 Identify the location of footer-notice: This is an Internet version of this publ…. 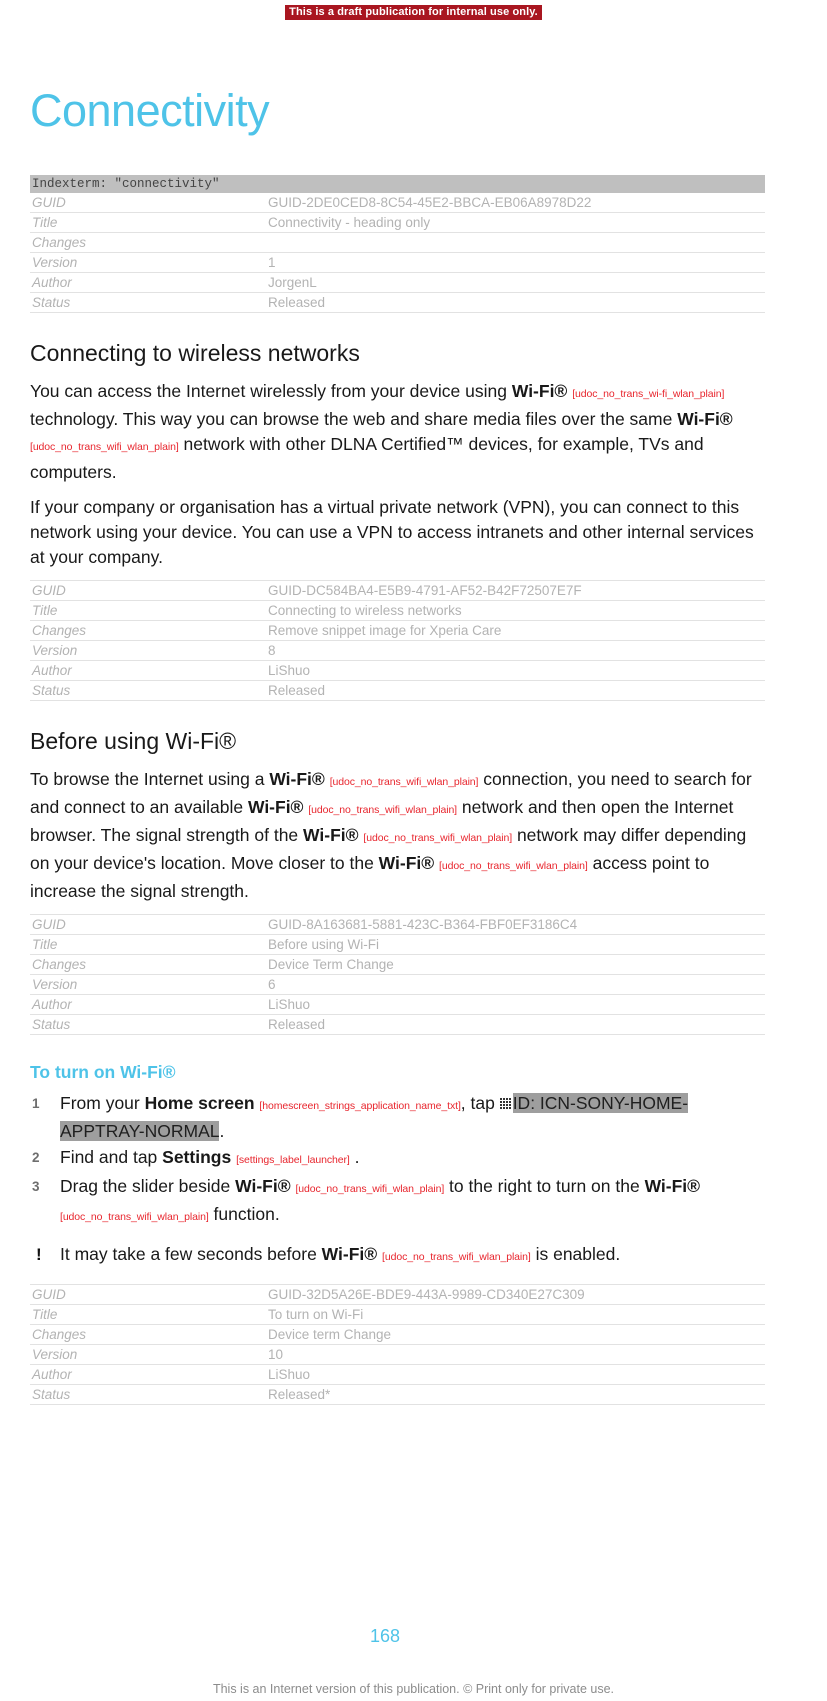
(413, 1689).